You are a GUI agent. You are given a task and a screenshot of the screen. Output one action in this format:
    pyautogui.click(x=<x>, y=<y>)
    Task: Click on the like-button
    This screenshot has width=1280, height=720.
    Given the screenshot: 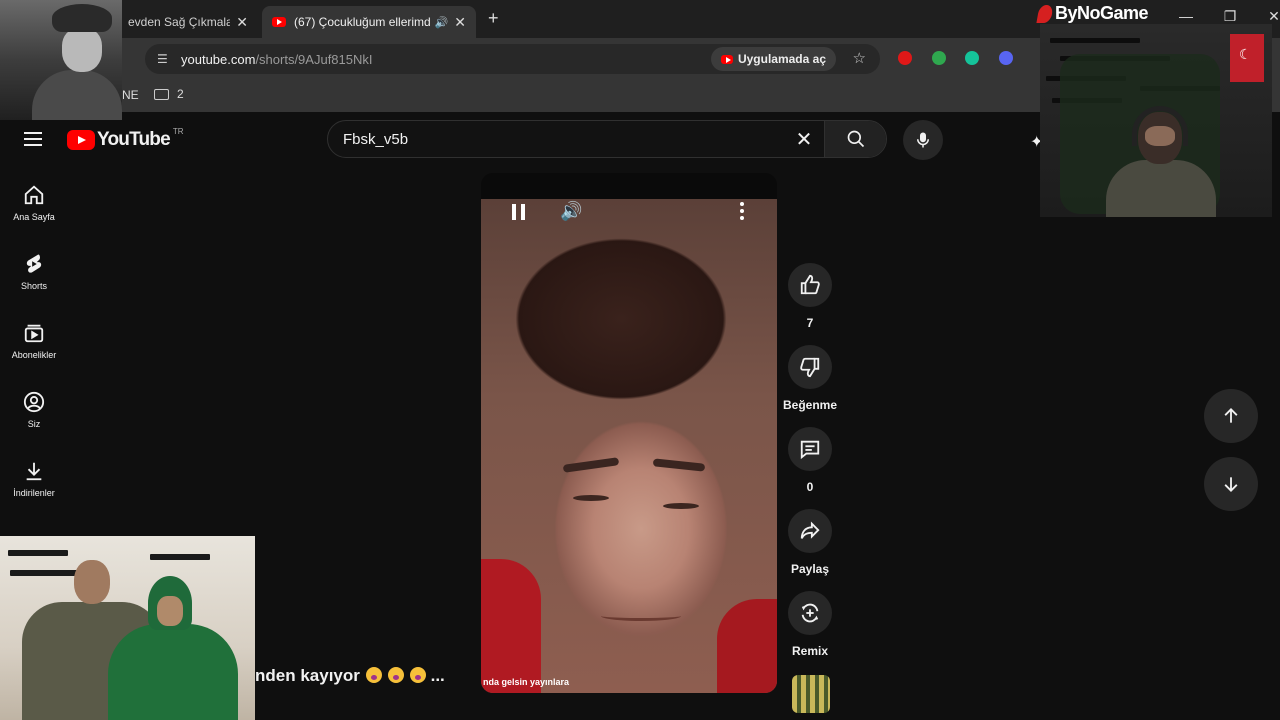 What is the action you would take?
    pyautogui.click(x=810, y=285)
    